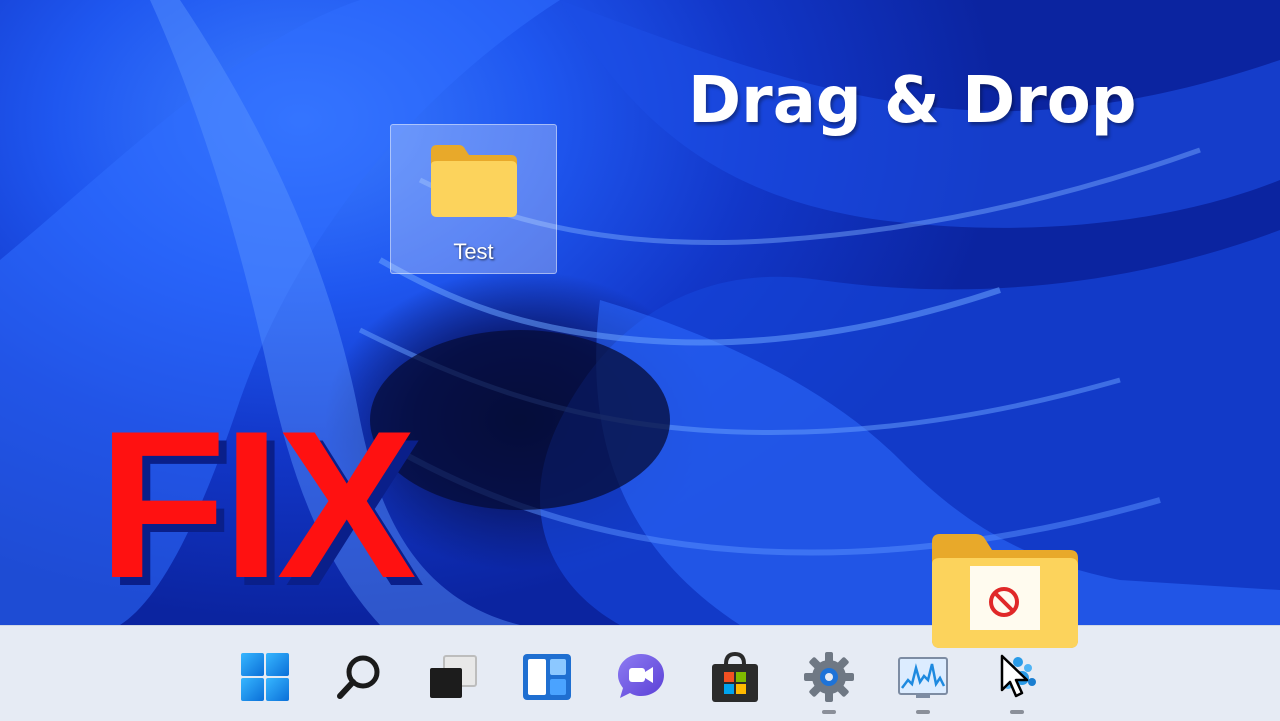  I want to click on teams-chat-icon, so click(641, 677).